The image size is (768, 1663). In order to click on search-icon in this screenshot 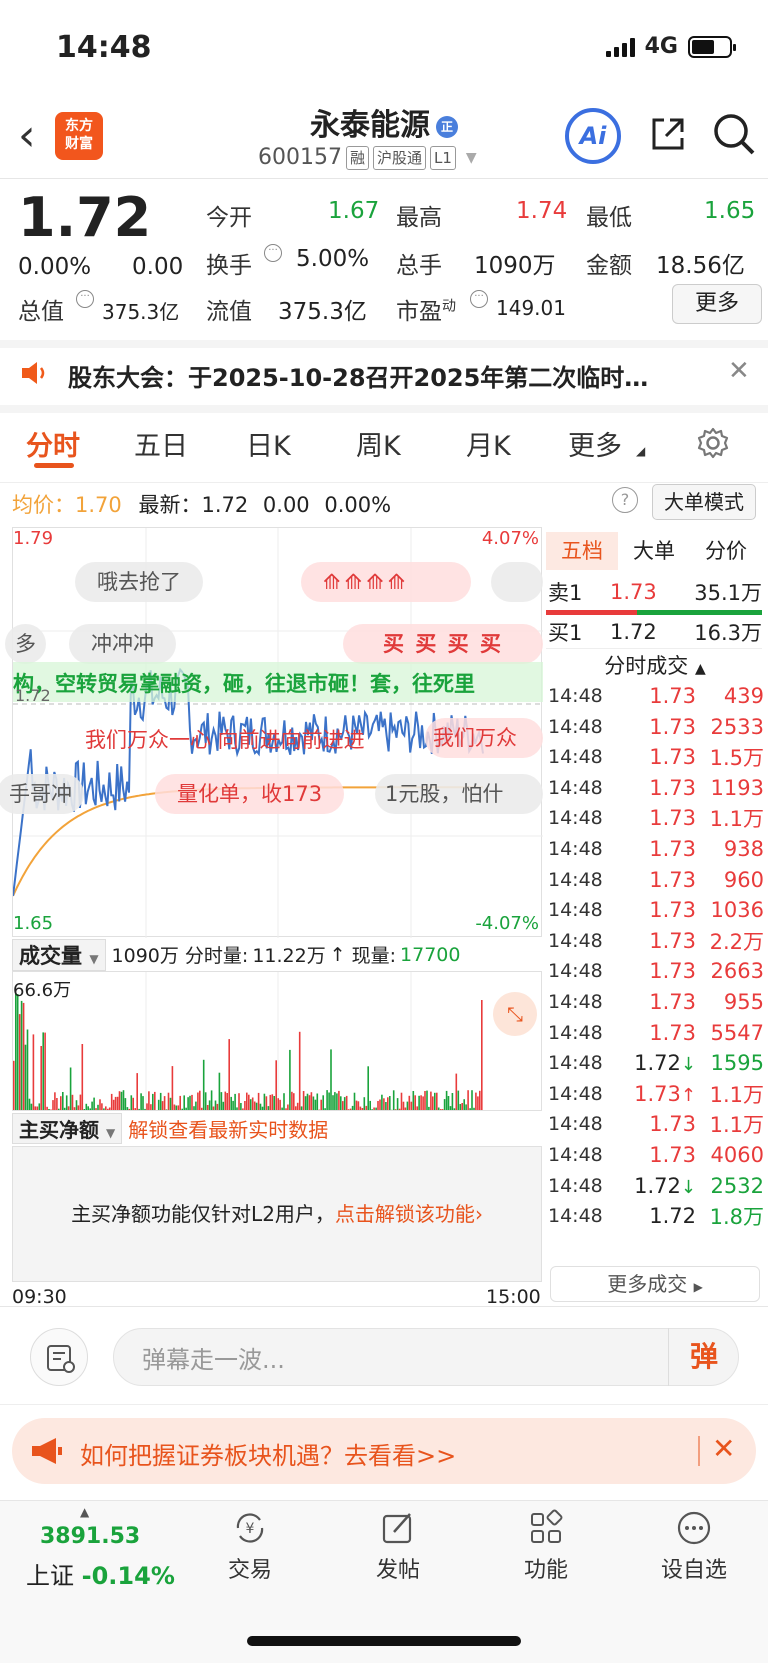, I will do `click(734, 134)`.